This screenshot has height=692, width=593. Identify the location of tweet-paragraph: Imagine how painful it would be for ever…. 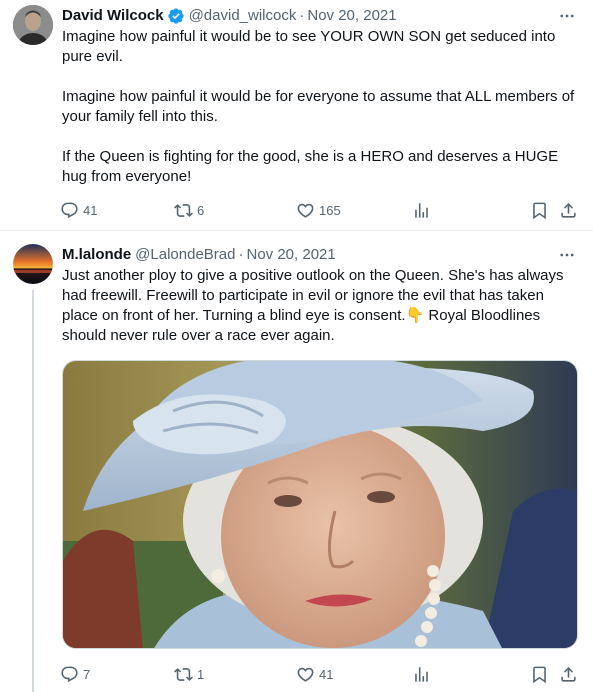
(318, 106).